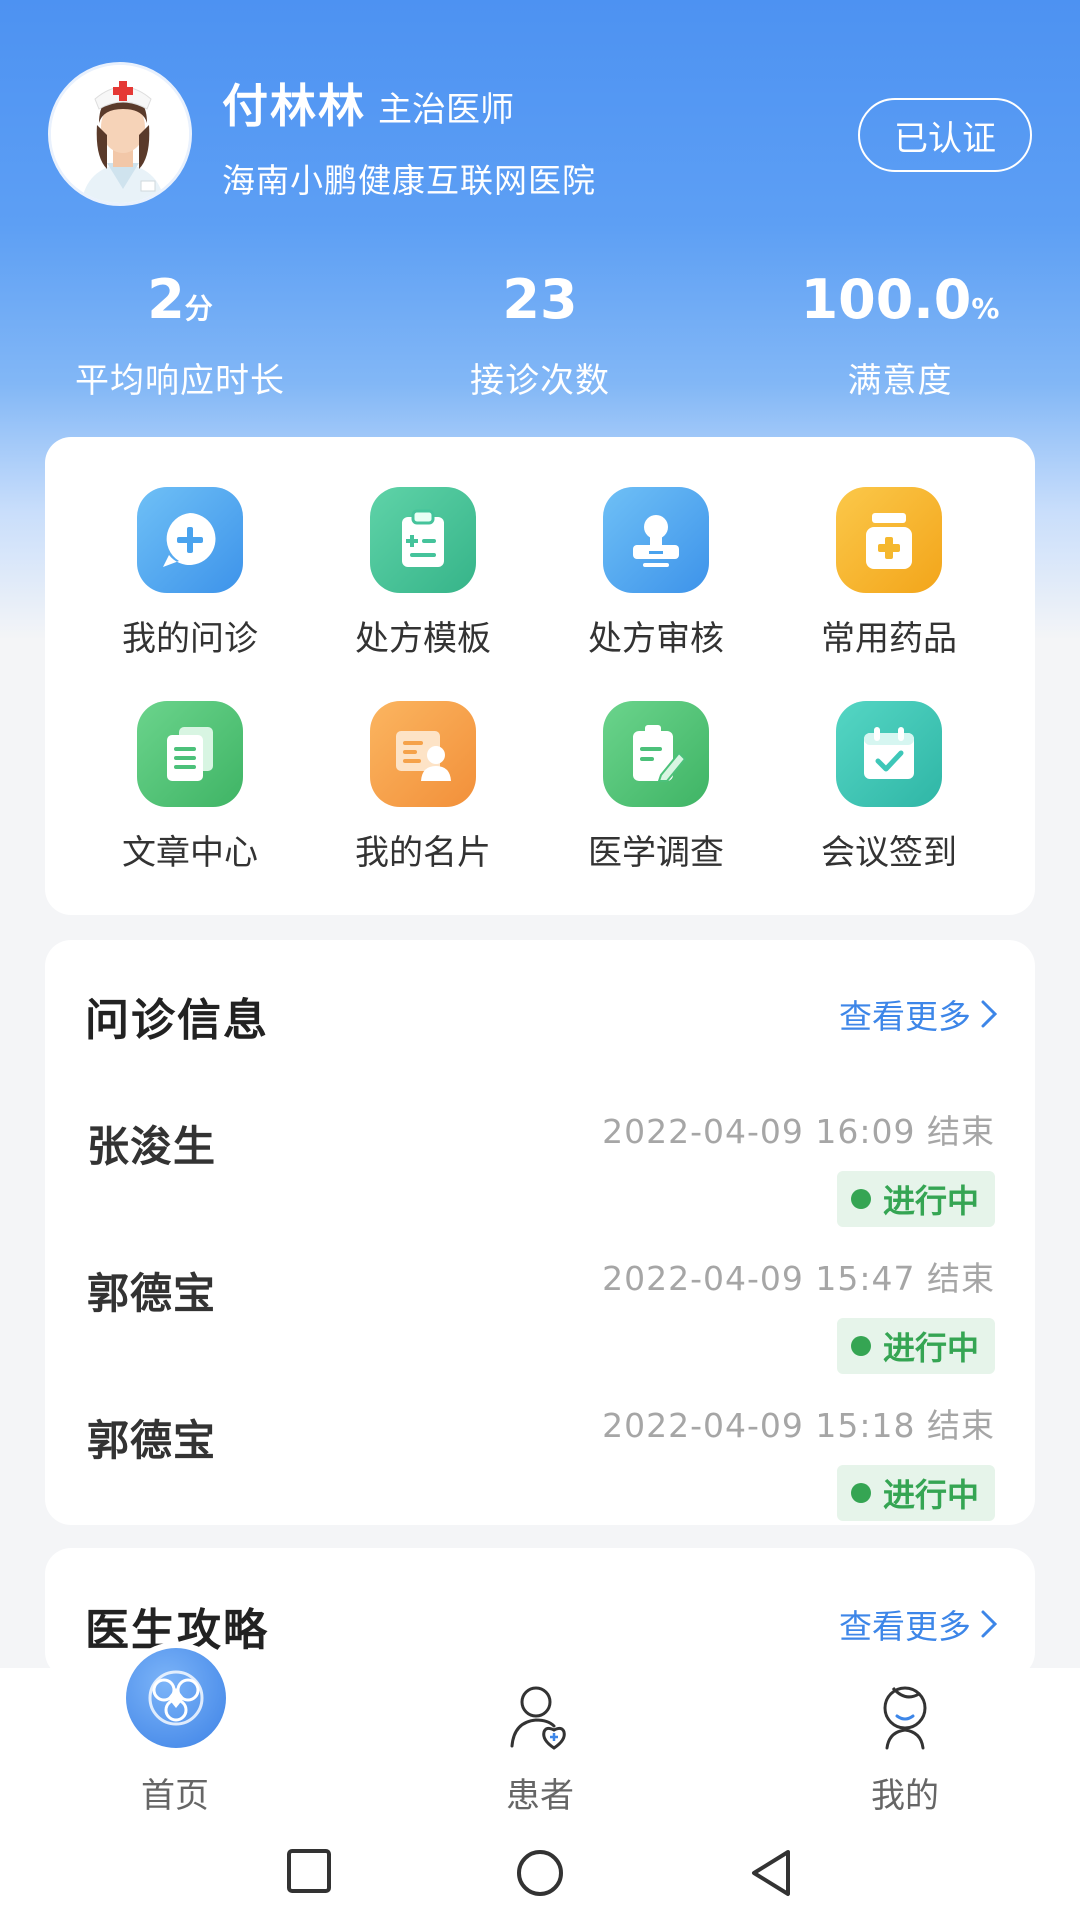  Describe the element at coordinates (166, 299) in the screenshot. I see `stat-value: 2` at that location.